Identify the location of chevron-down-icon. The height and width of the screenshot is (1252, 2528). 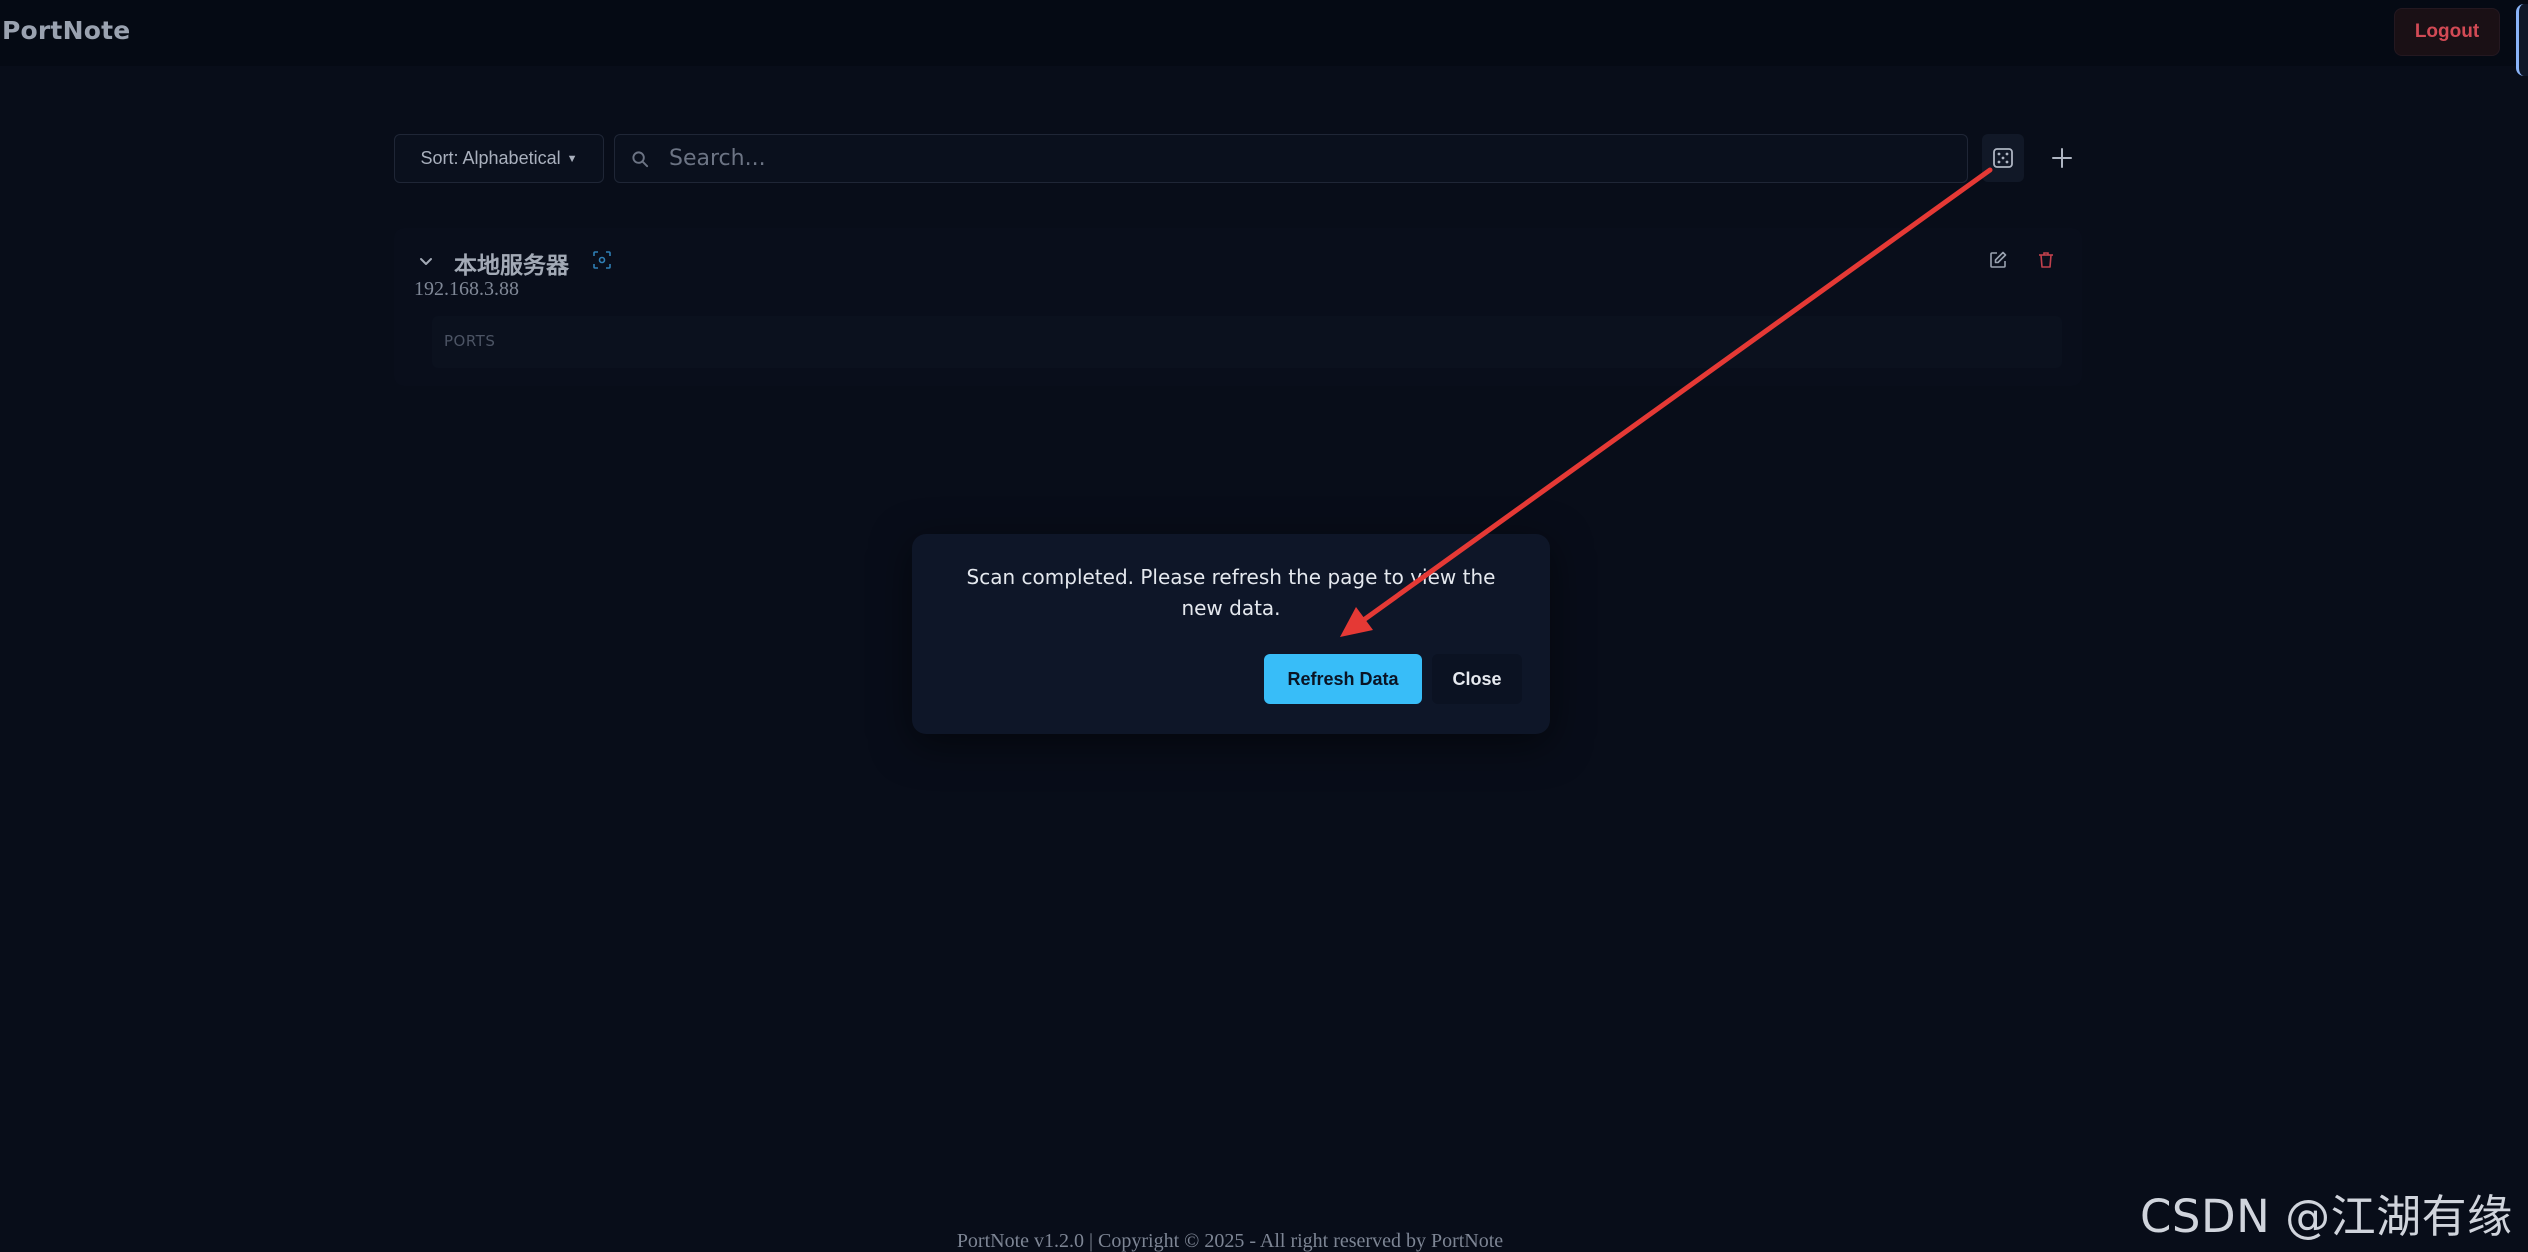
(426, 262).